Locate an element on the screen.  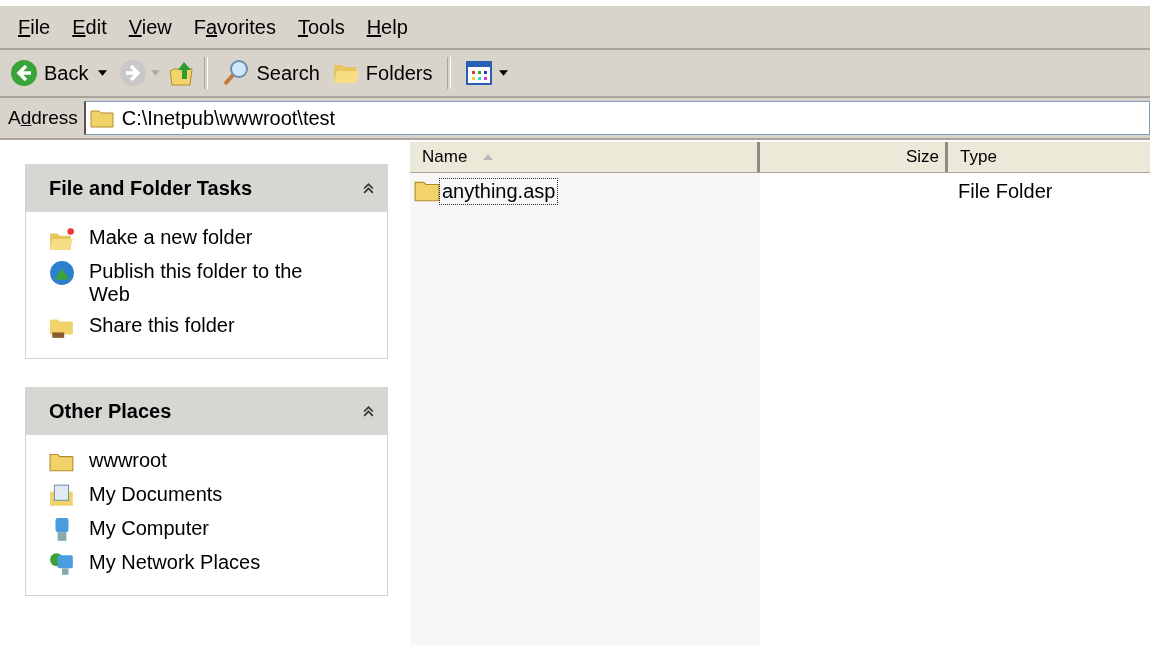
folders-button: Folders is located at coordinates (382, 73).